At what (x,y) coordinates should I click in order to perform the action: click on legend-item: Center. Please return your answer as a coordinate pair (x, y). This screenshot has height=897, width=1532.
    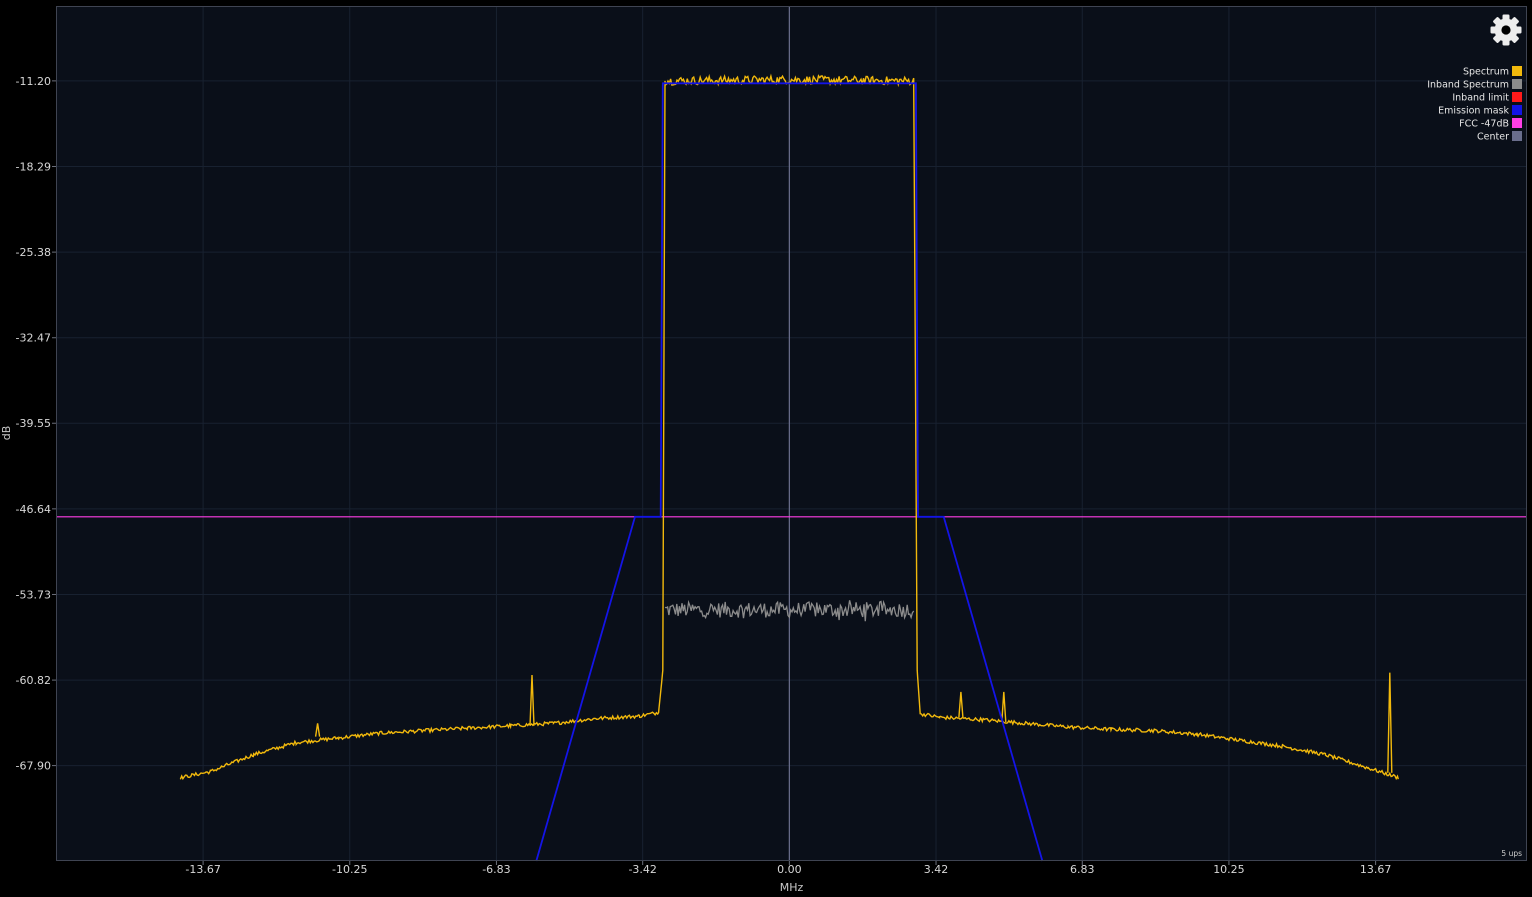
    Looking at the image, I should click on (1499, 137).